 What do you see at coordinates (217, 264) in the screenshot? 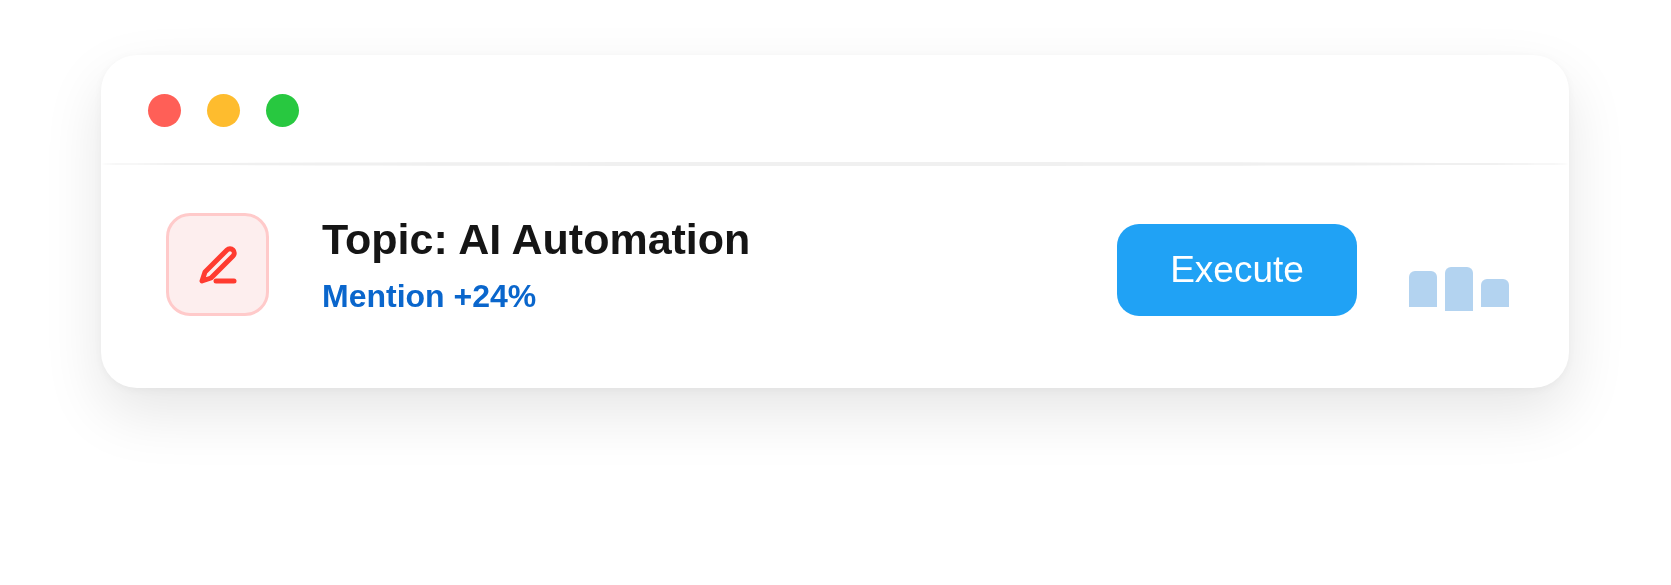
I see `pencil-icon` at bounding box center [217, 264].